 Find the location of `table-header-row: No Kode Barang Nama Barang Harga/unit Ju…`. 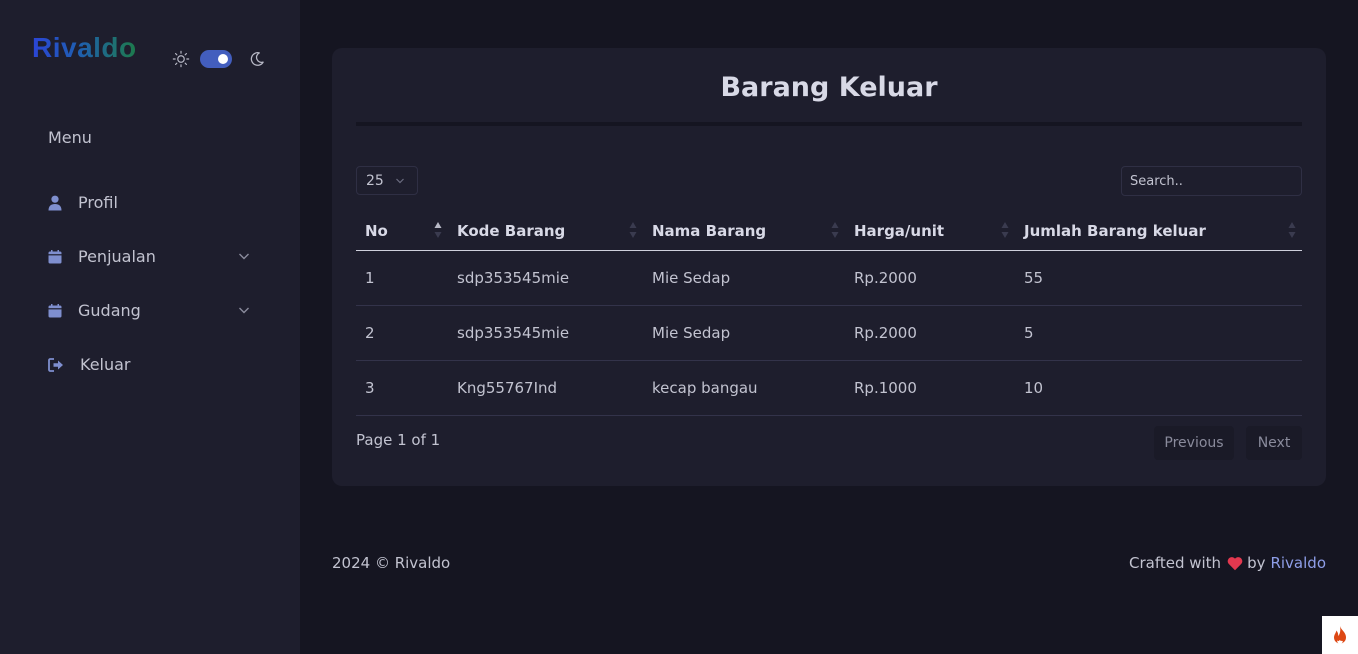

table-header-row: No Kode Barang Nama Barang Harga/unit Ju… is located at coordinates (829, 231).